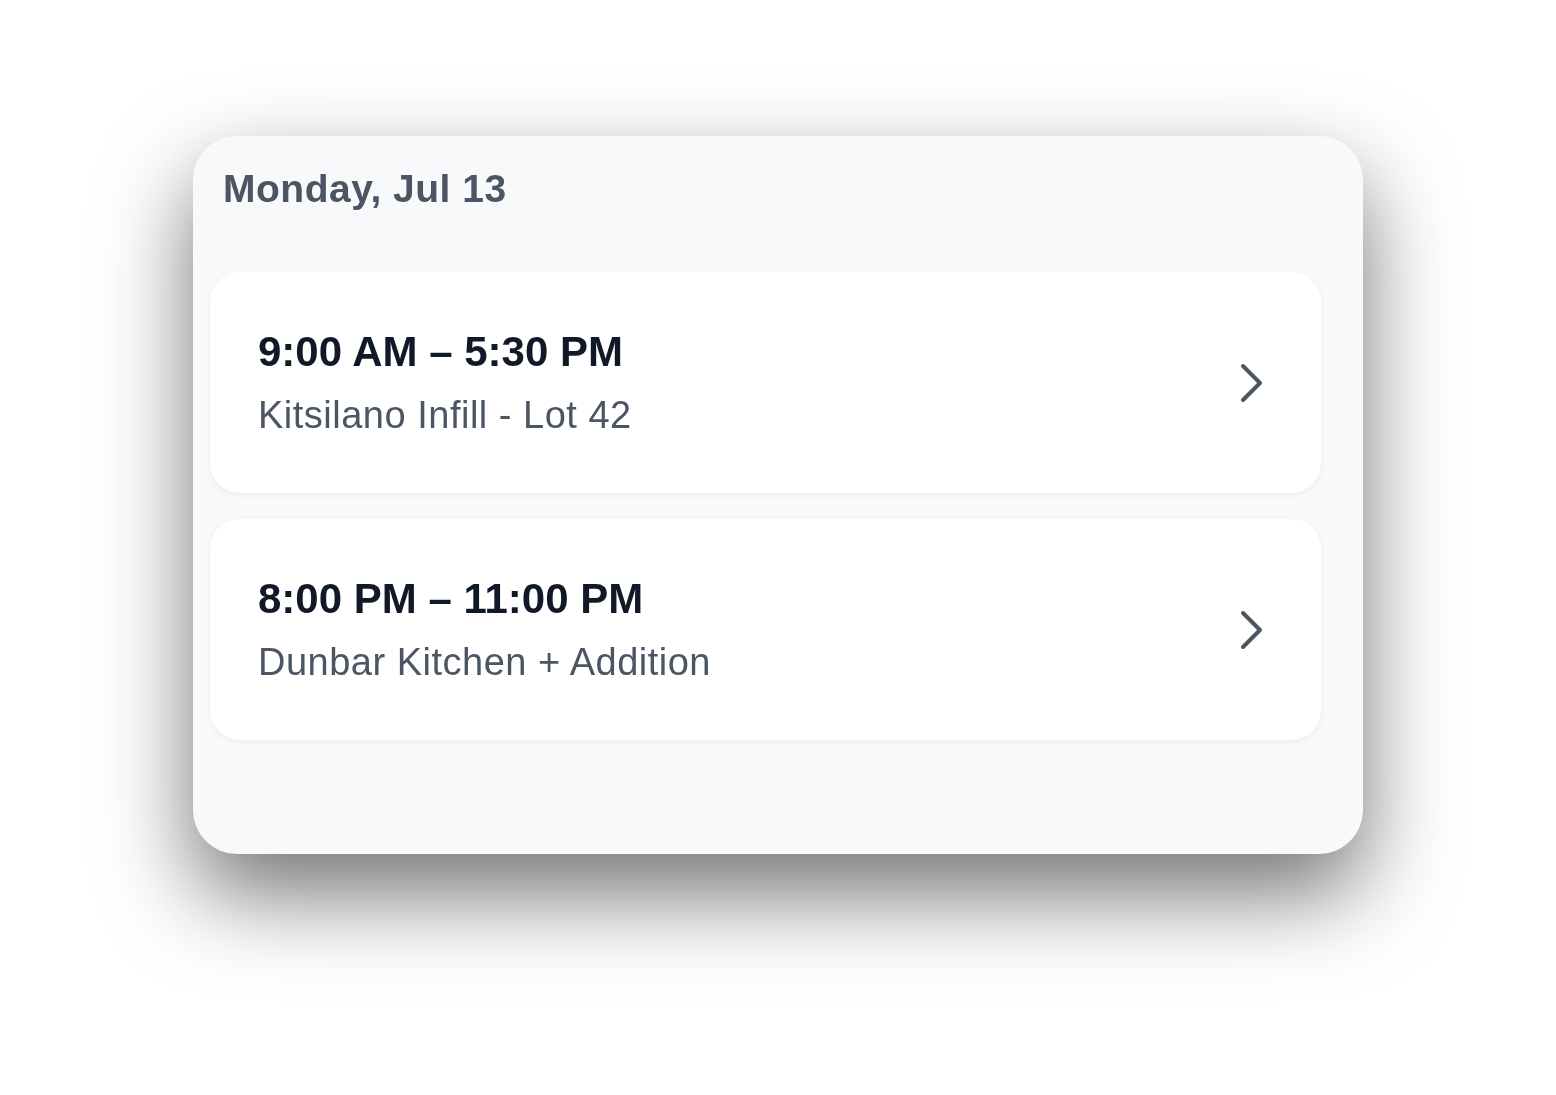 The height and width of the screenshot is (1095, 1556). I want to click on project-name: Kitsilano Infill - Lot 42, so click(445, 415).